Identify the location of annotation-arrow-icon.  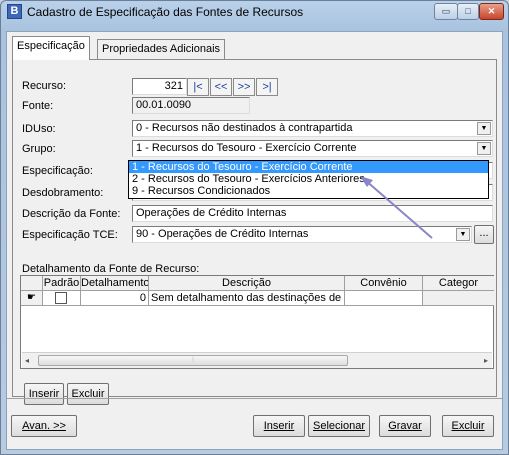
(396, 207).